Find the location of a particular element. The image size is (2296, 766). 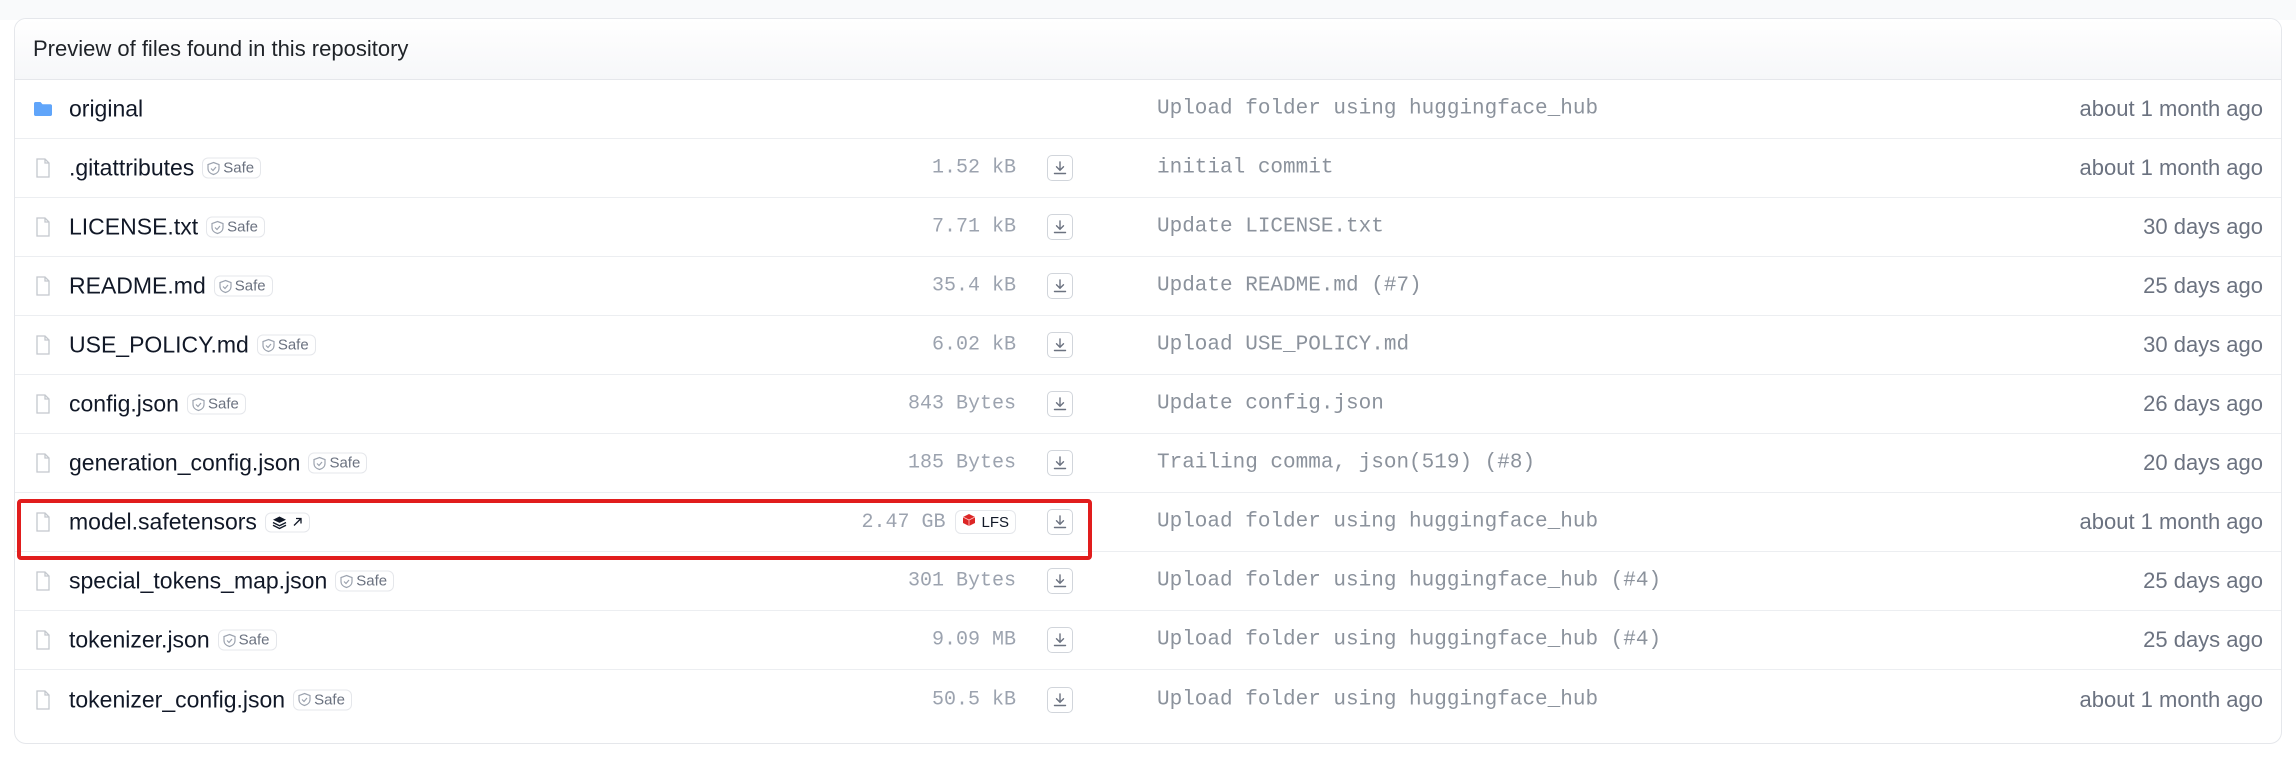

commit-date: 26 days ago is located at coordinates (2203, 403).